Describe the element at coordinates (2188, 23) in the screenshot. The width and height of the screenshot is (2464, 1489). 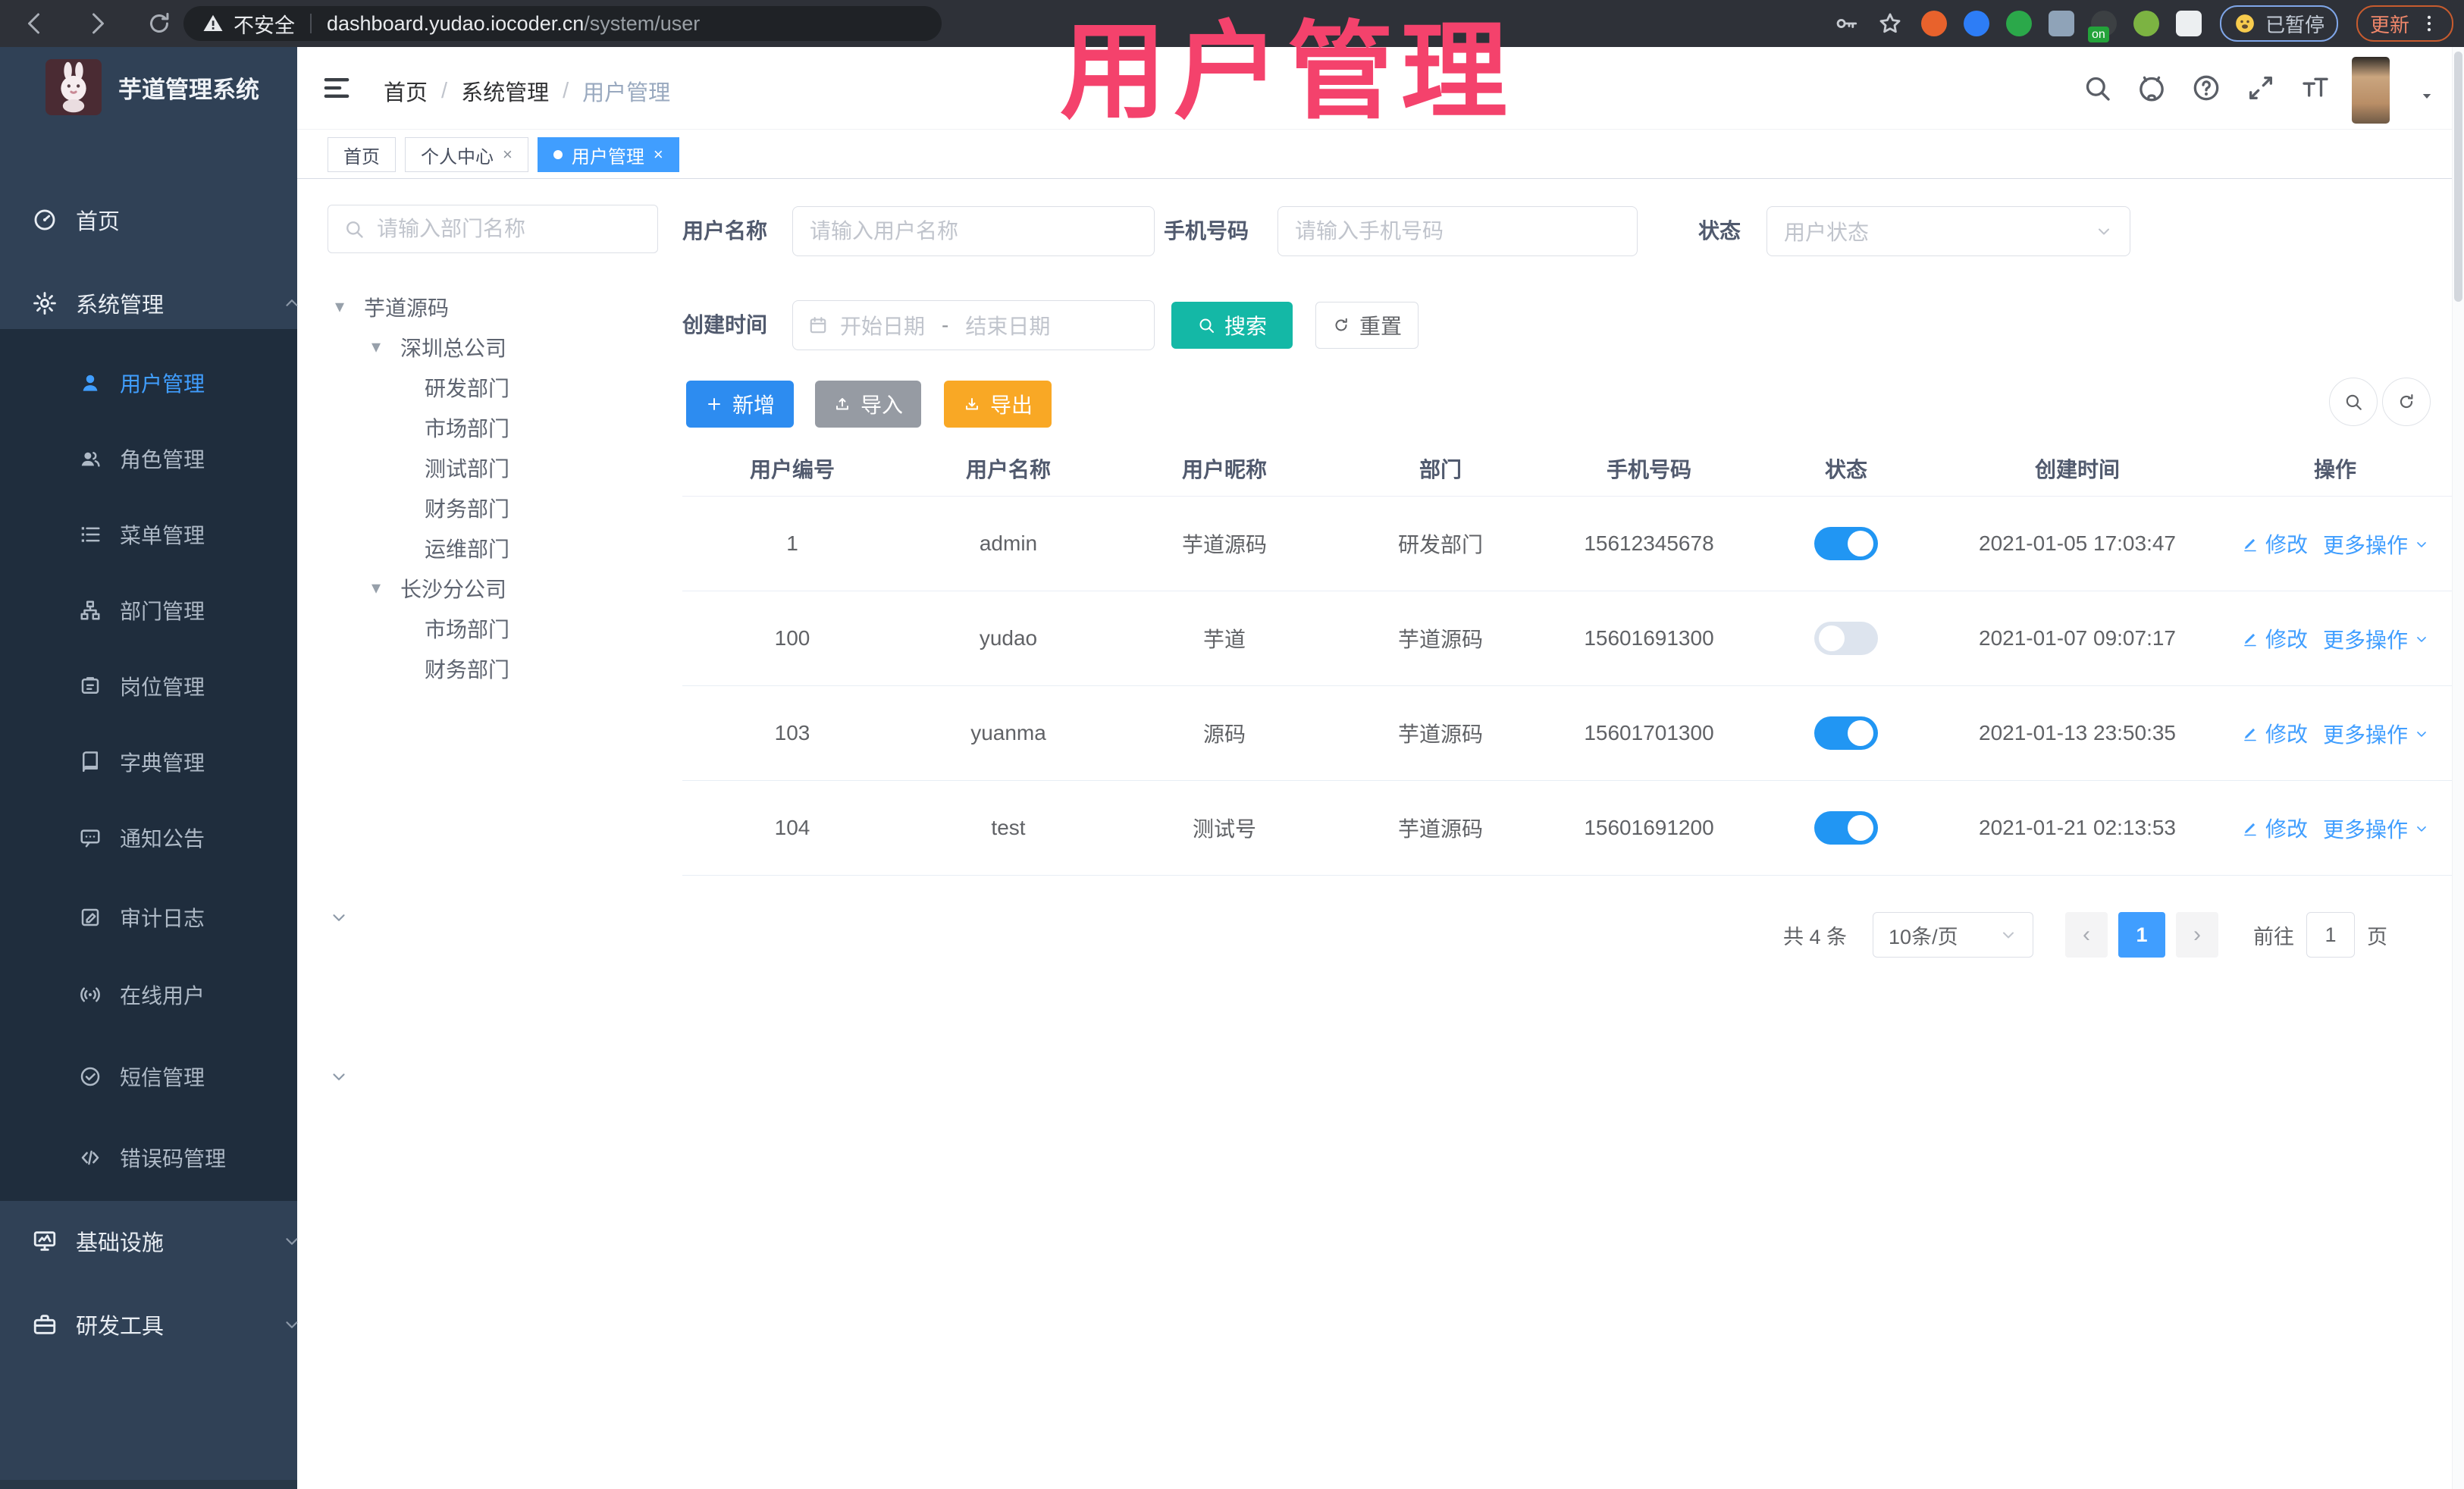
I see `extension-puzzle-icon` at that location.